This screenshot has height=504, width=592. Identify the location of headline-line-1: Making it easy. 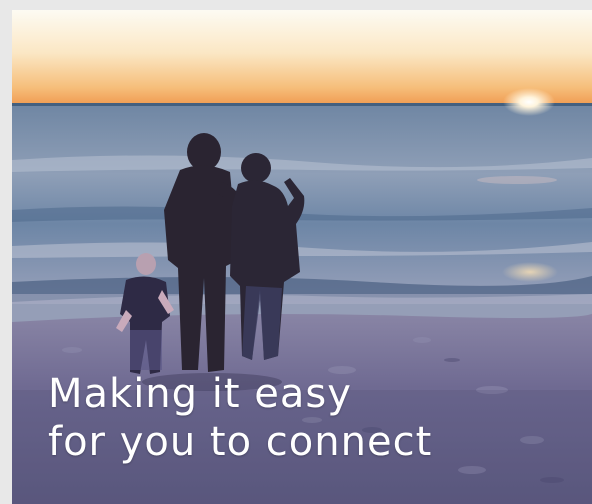
(200, 394).